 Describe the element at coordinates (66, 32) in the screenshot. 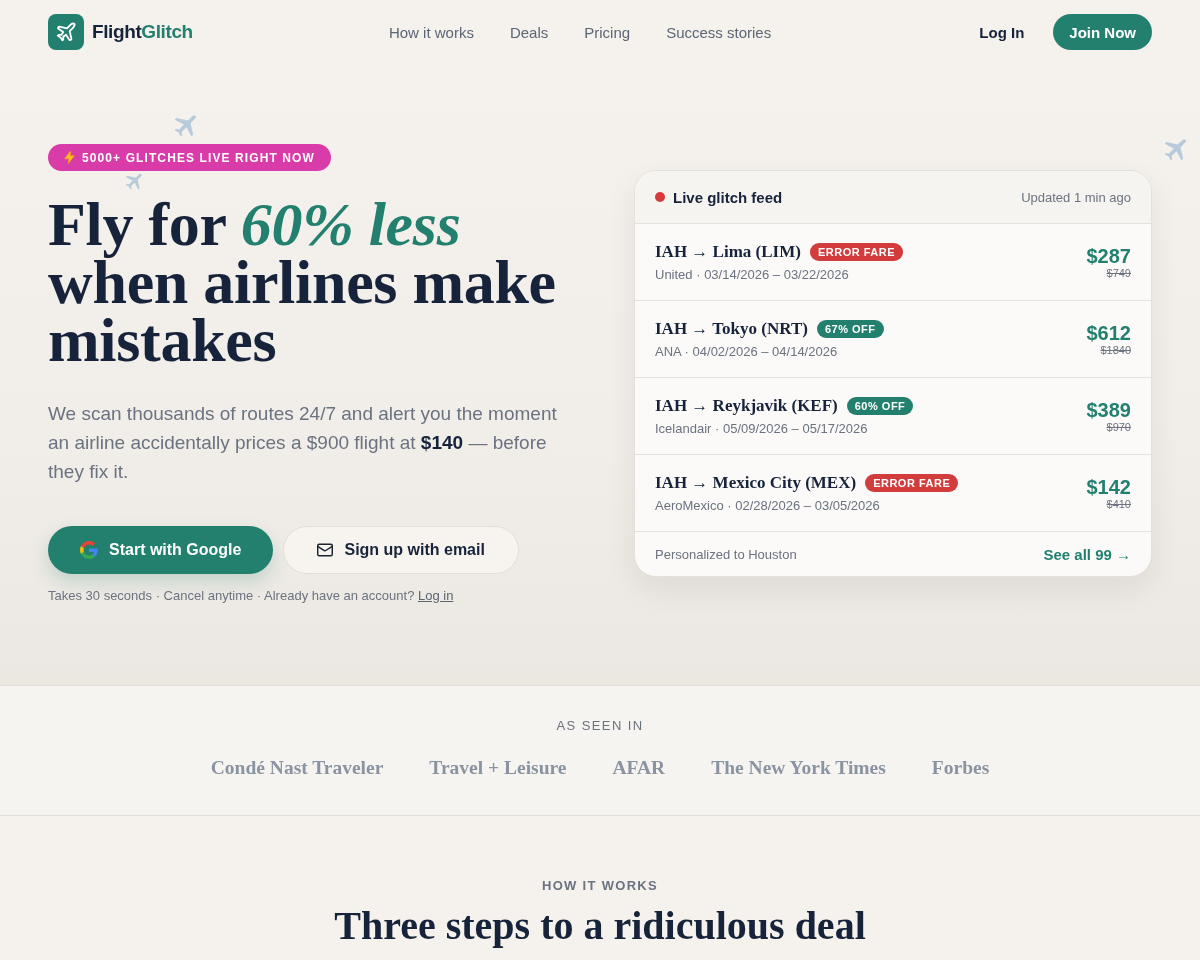

I see `plane-logo-icon` at that location.